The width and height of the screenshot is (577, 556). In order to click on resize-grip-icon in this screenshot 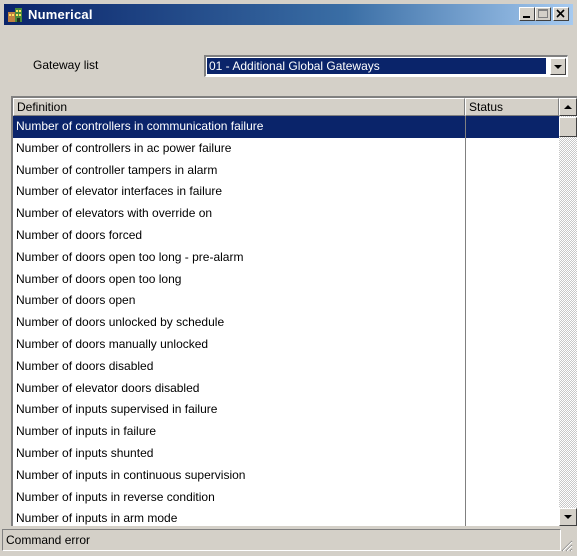, I will do `click(567, 546)`.